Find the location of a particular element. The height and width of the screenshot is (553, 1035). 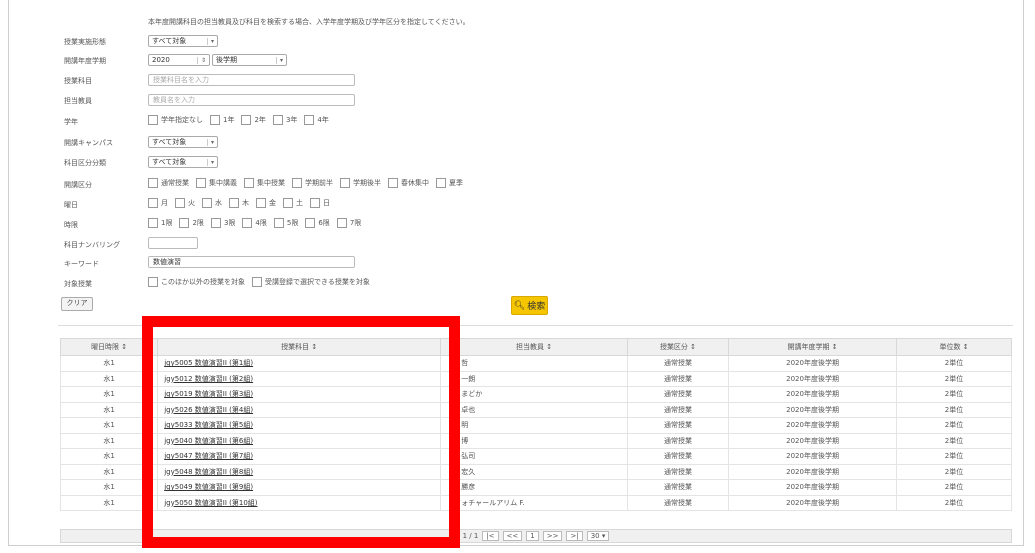

per-page-select: 30 ▾ is located at coordinates (598, 536).